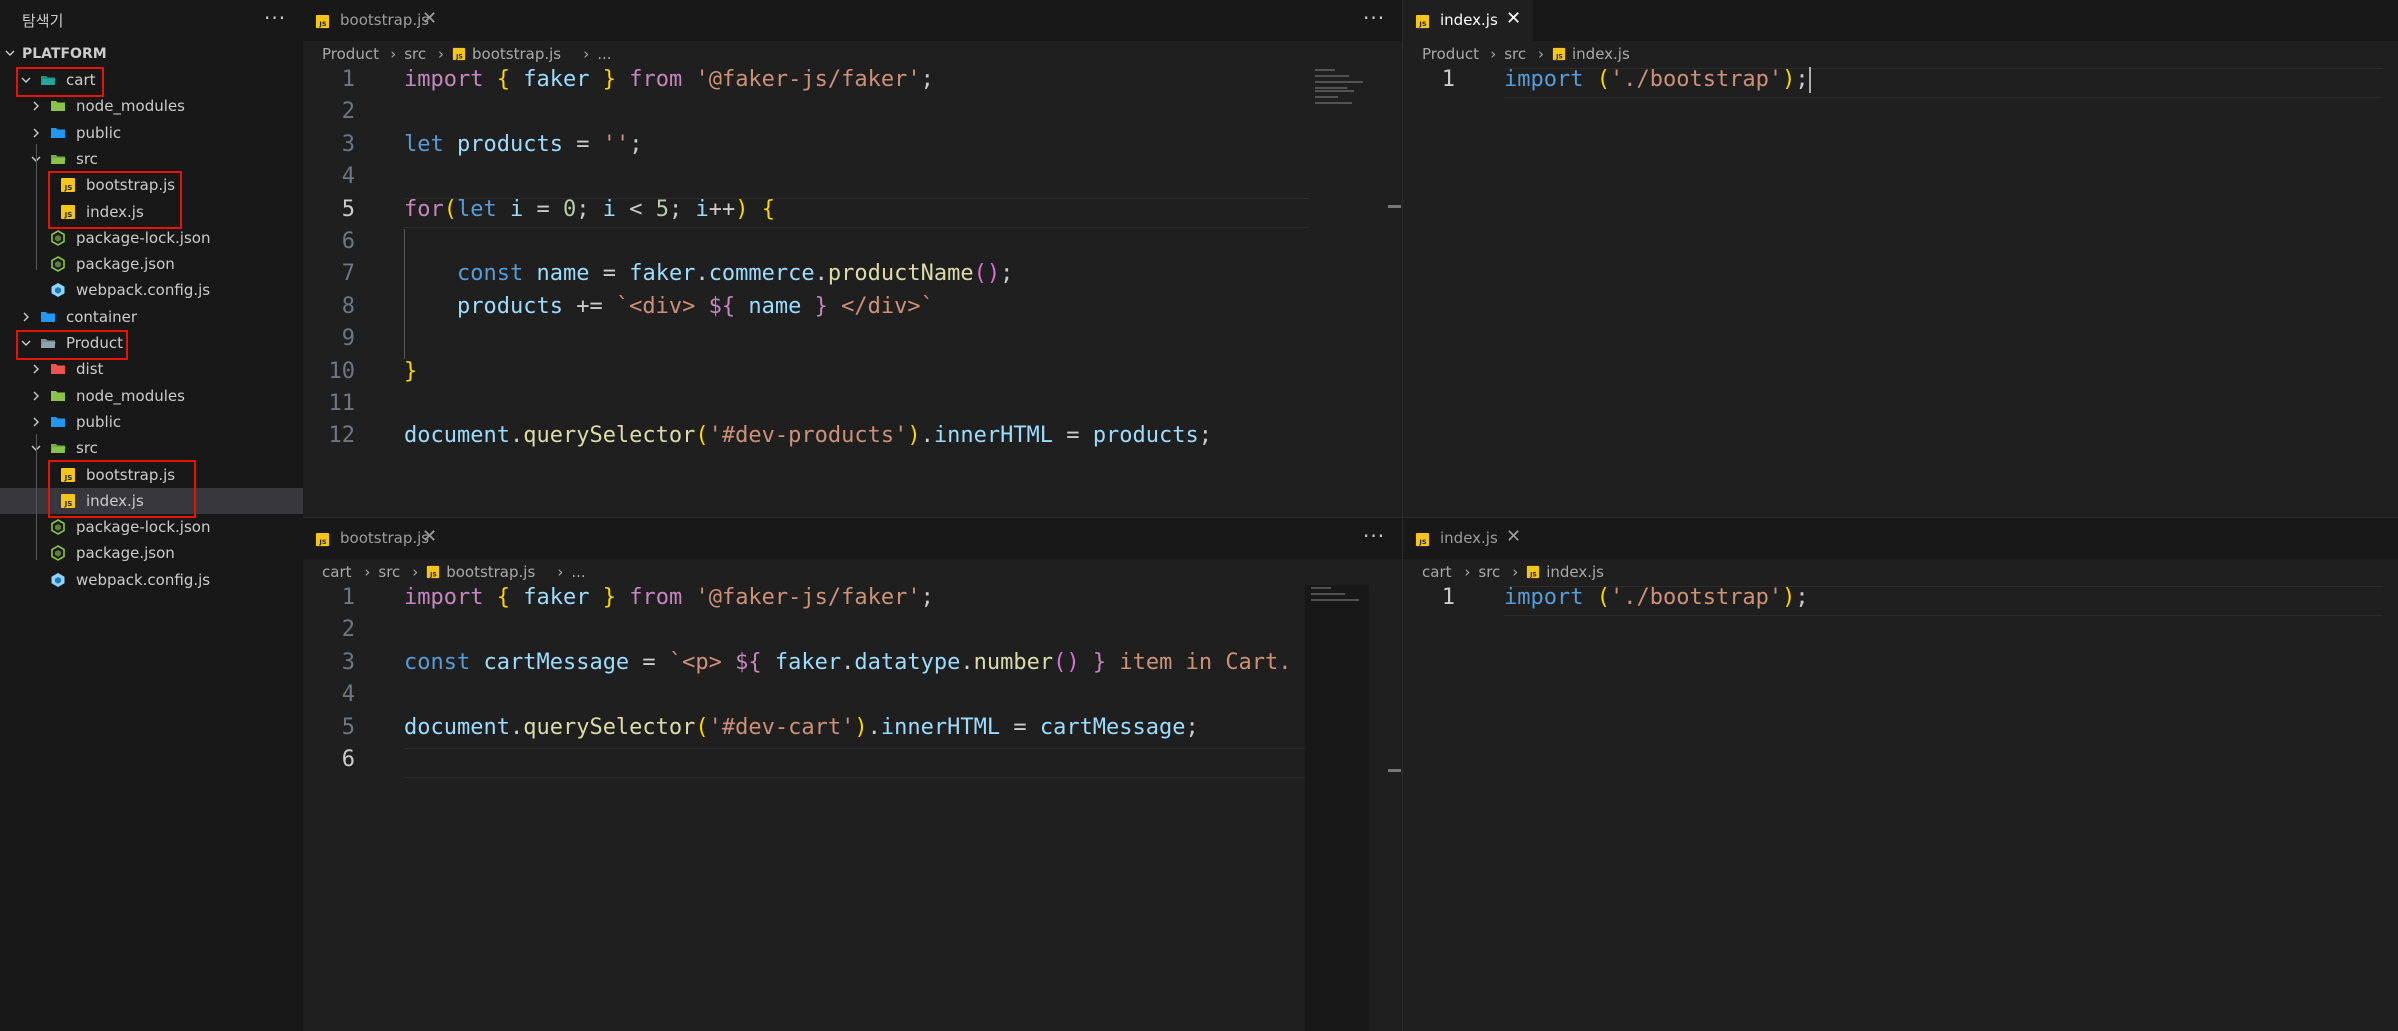 Image resolution: width=2398 pixels, height=1031 pixels. I want to click on tree-item-label: node_modules, so click(130, 395).